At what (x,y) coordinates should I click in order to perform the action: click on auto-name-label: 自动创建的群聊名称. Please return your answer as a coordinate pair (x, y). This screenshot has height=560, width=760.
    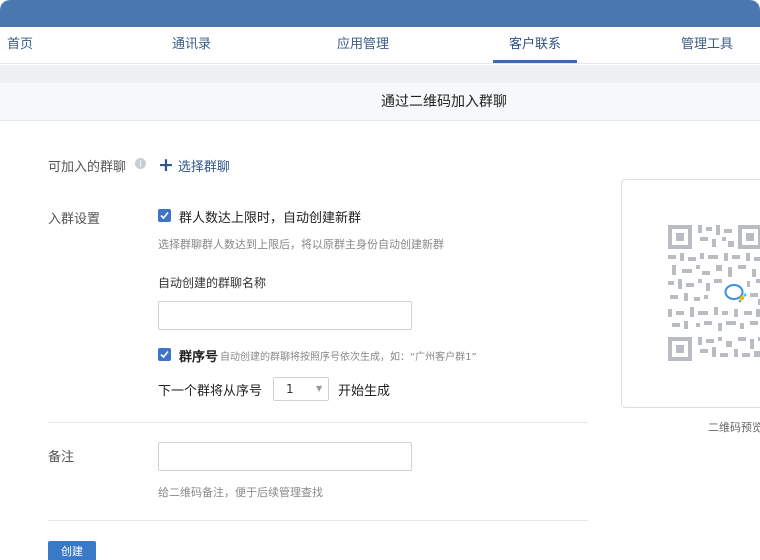
    Looking at the image, I should click on (212, 283).